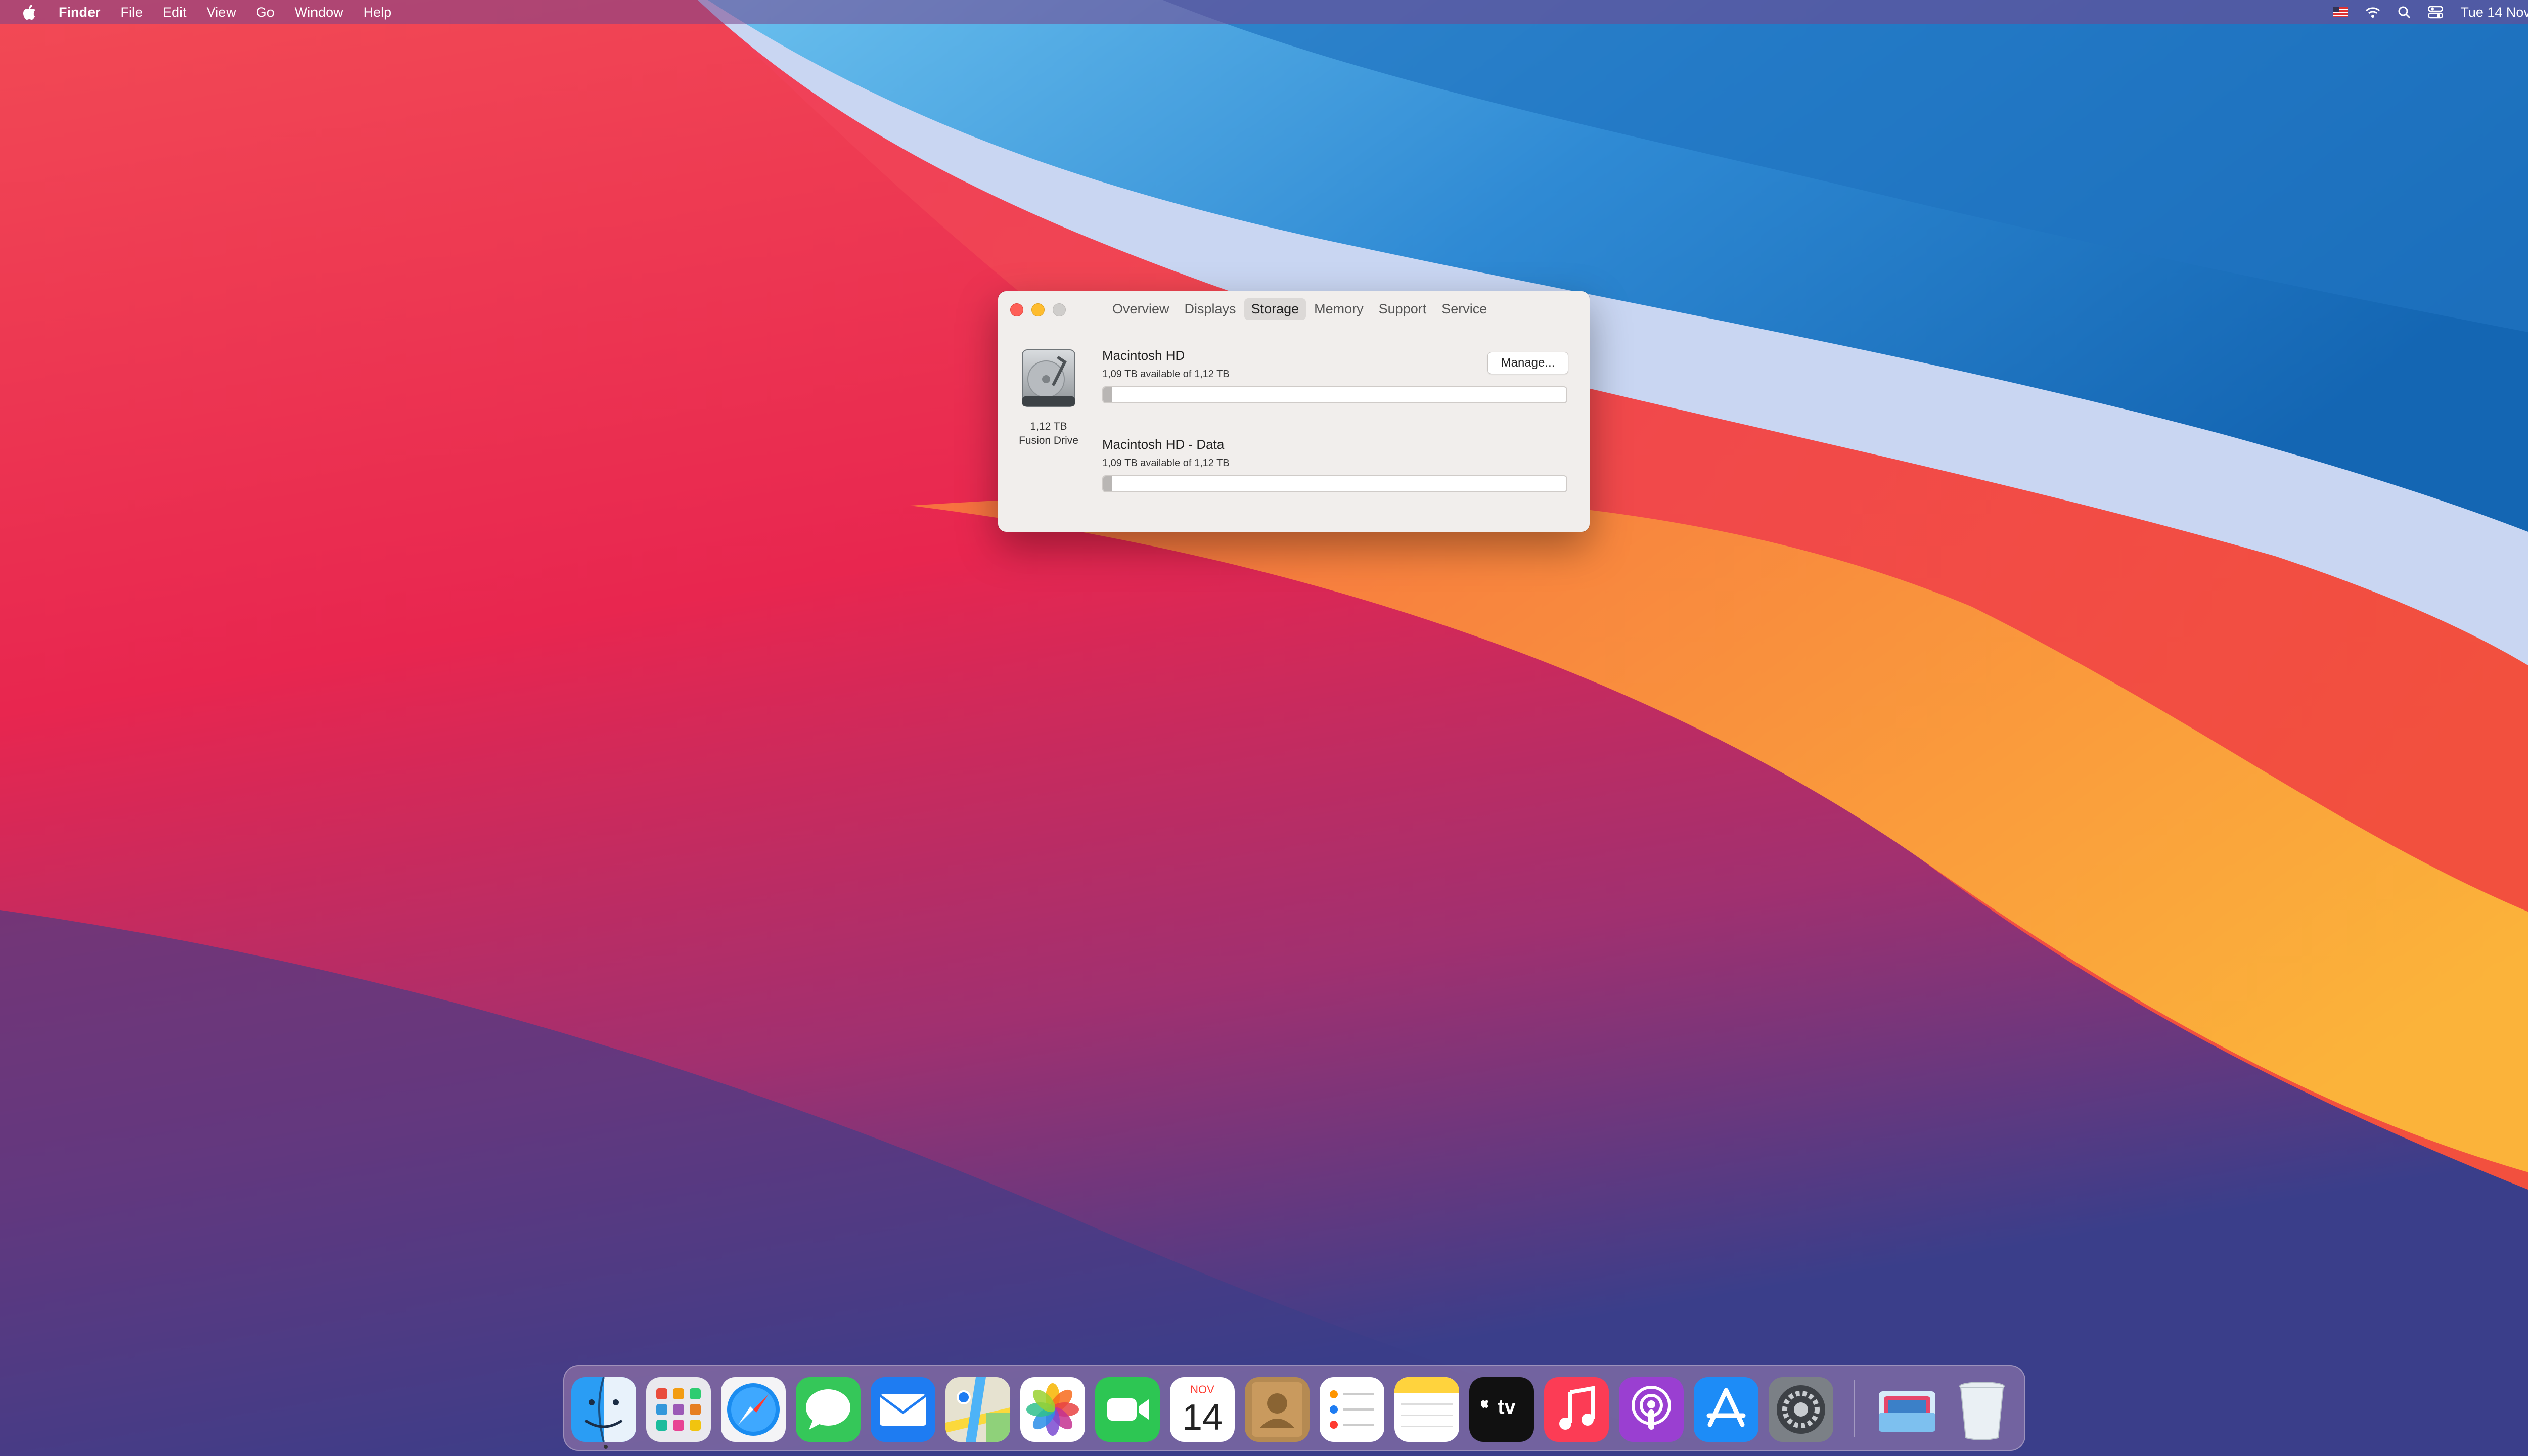 The width and height of the screenshot is (2528, 1456). I want to click on calendar-icon: NOV 14, so click(1203, 1409).